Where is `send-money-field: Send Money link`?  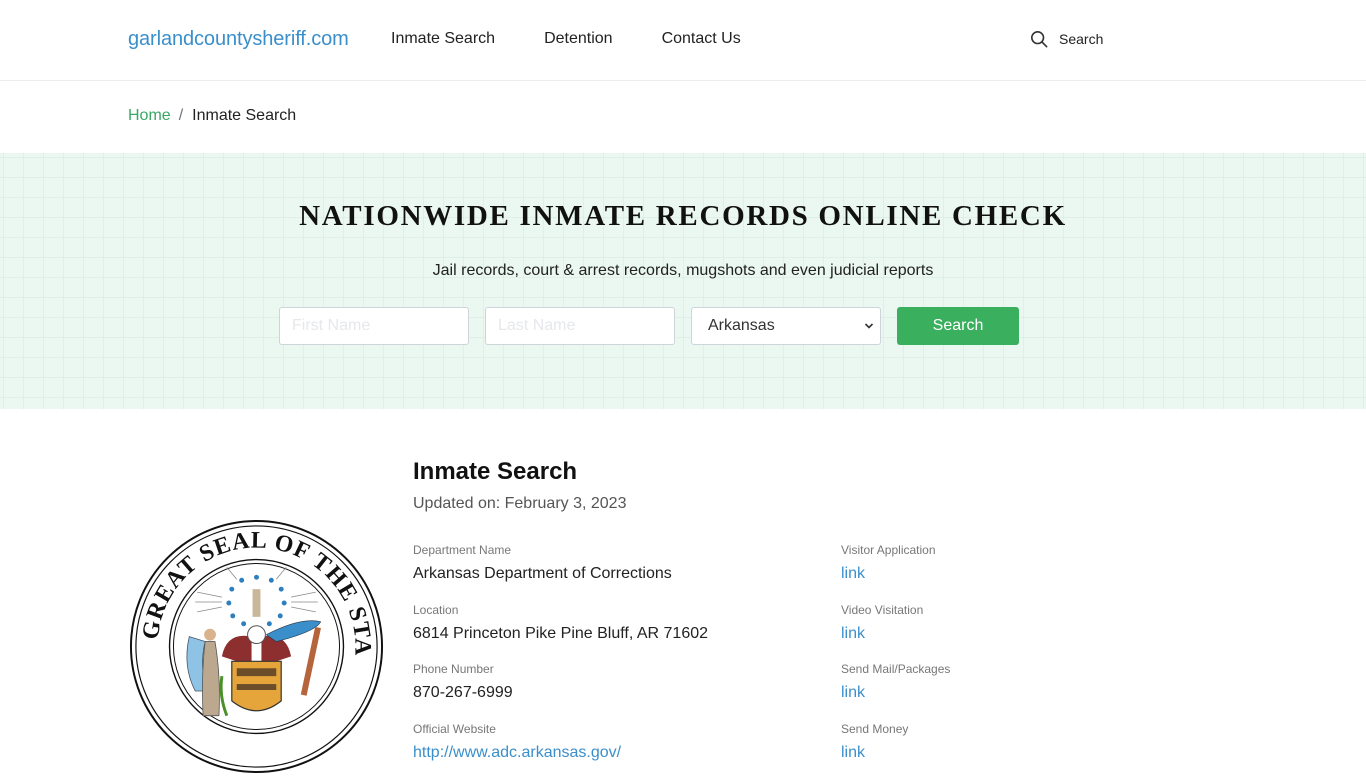
send-money-field: Send Money link is located at coordinates (895, 751).